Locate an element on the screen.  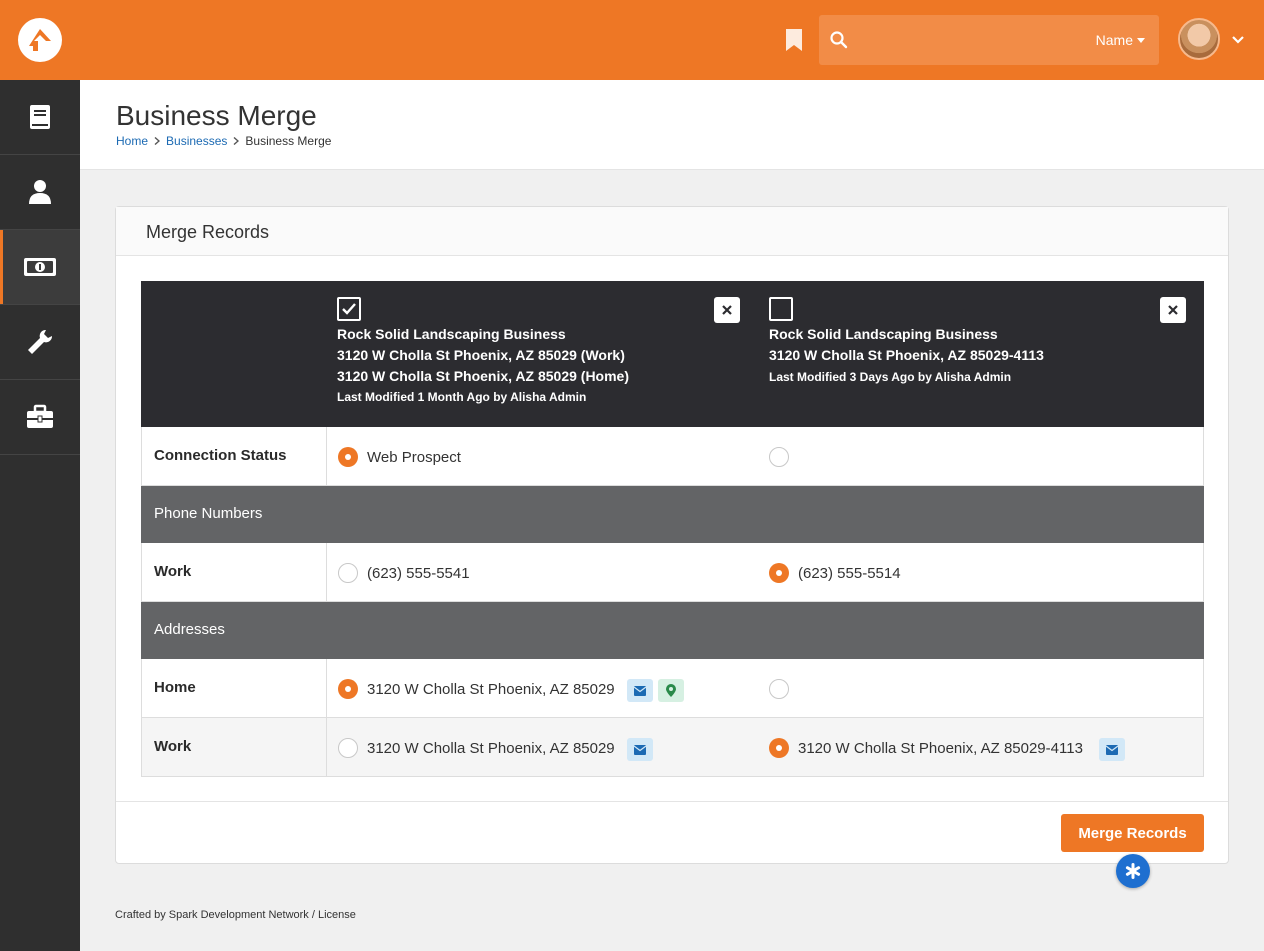
row-address-home: Home 3120 W Cholla St Phoenix, AZ 85029 is located at coordinates (672, 688).